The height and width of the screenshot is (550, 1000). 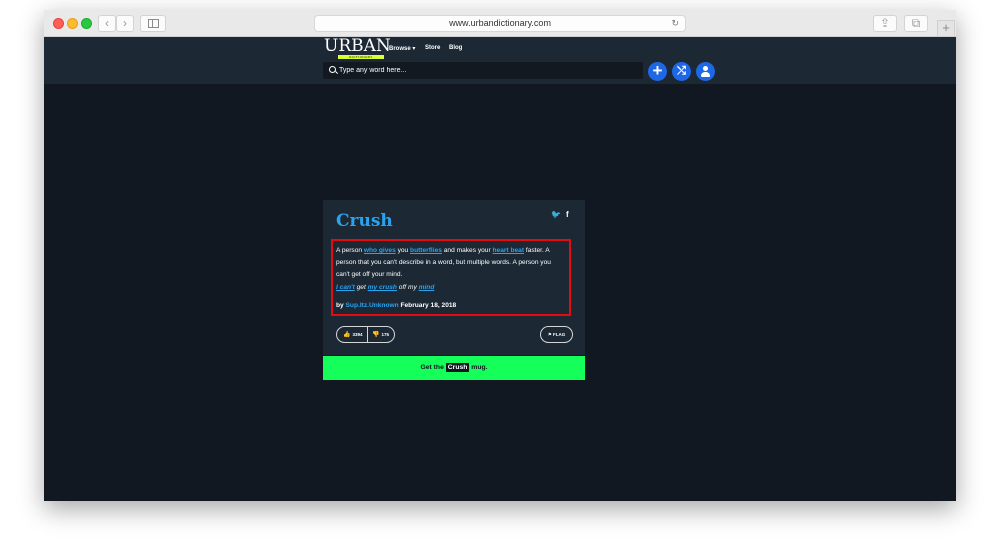 I want to click on mug-word: Crush, so click(x=457, y=367).